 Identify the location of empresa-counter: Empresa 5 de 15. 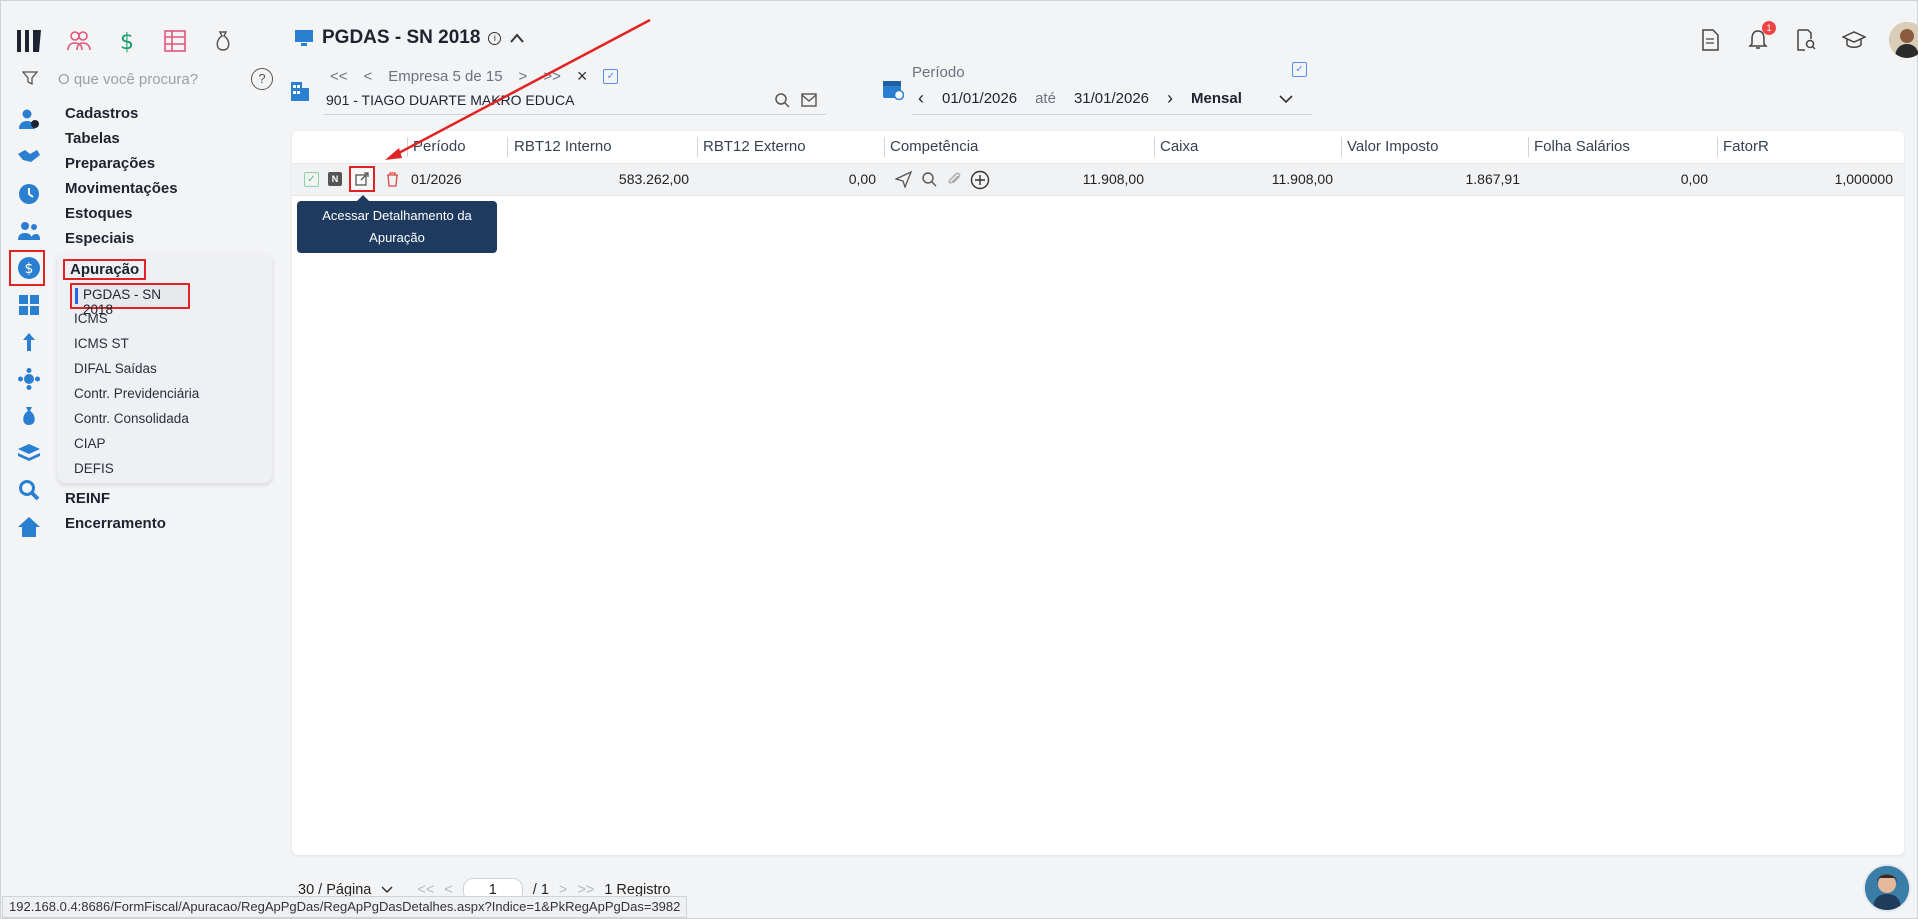
(445, 76).